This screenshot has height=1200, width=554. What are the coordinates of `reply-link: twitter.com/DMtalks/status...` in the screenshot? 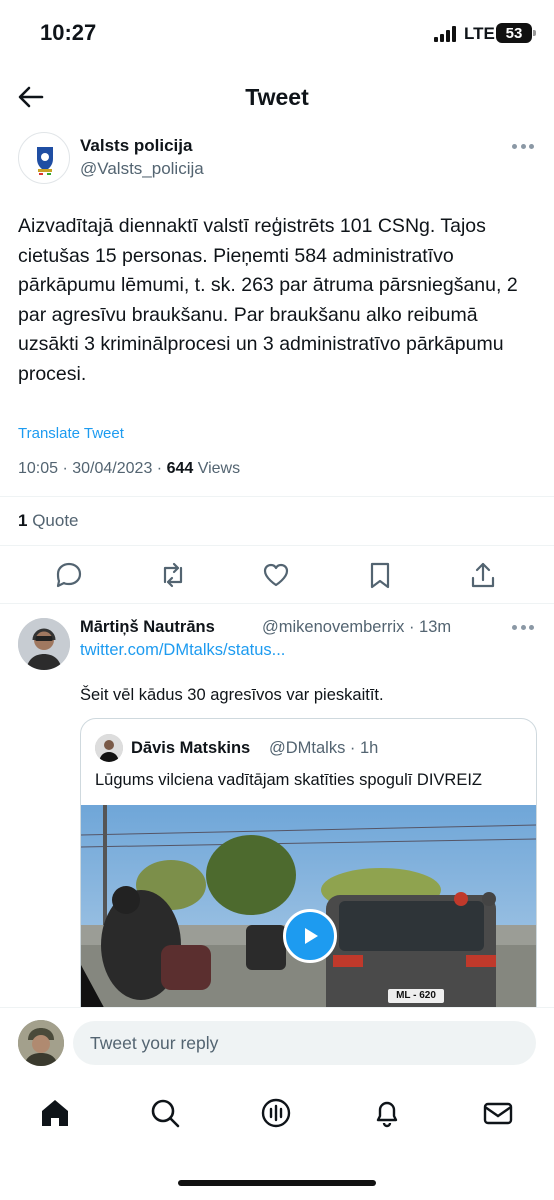 It's located at (182, 650).